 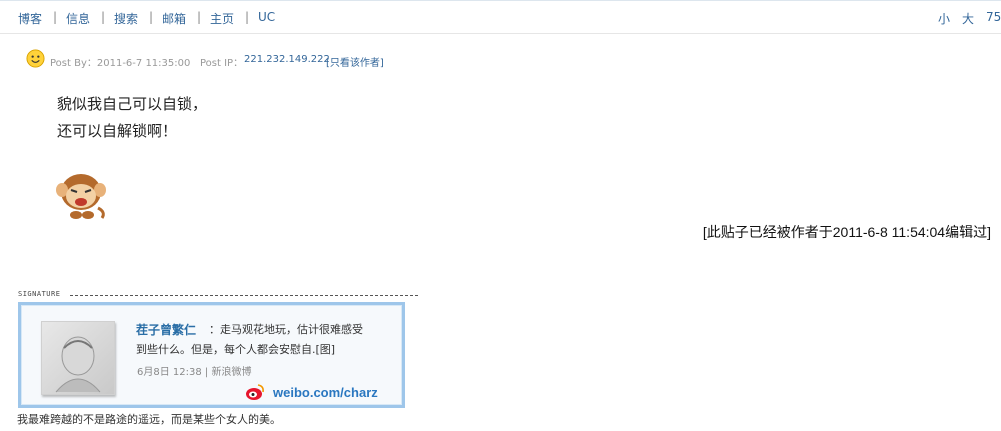 What do you see at coordinates (35, 58) in the screenshot?
I see `smiley-icon` at bounding box center [35, 58].